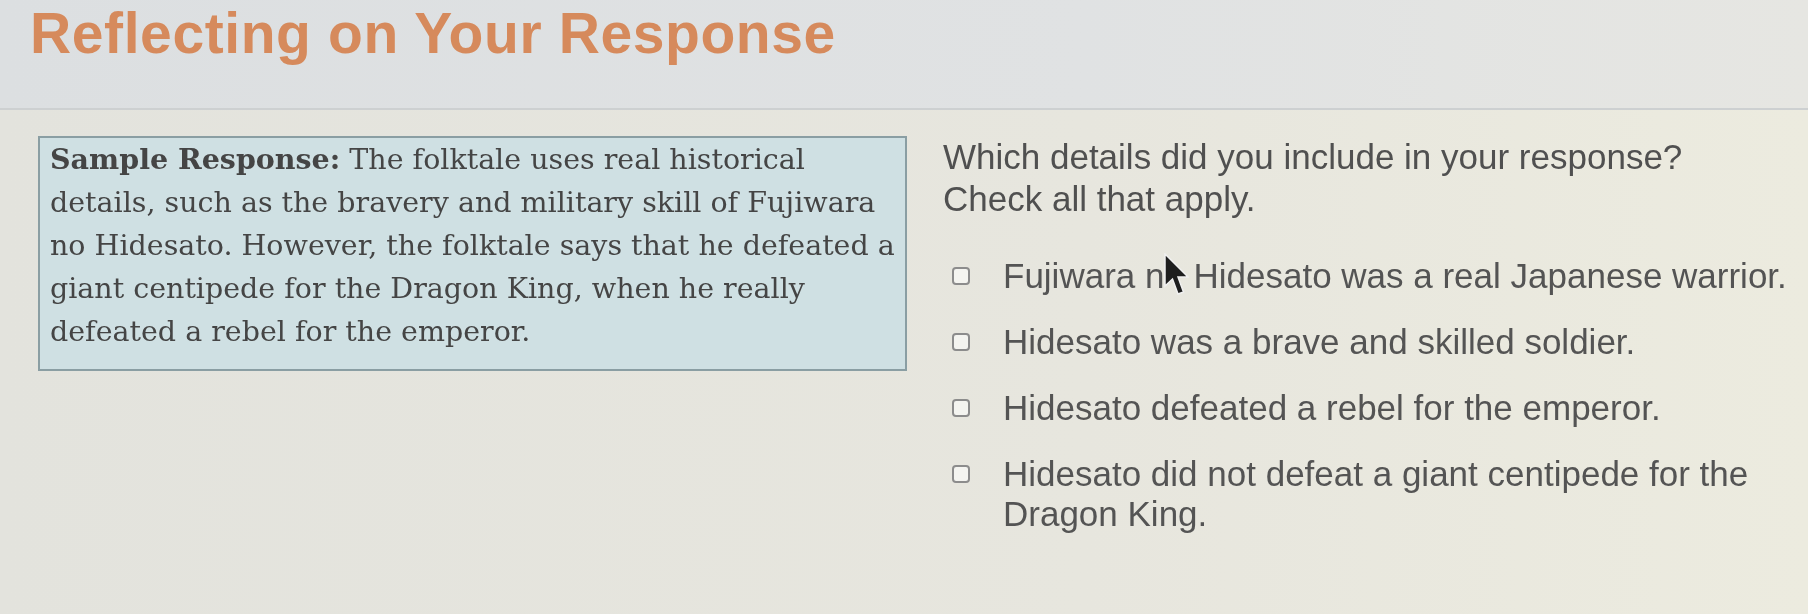 This screenshot has height=614, width=1808. I want to click on mouse-pointer-icon, so click(1177, 274).